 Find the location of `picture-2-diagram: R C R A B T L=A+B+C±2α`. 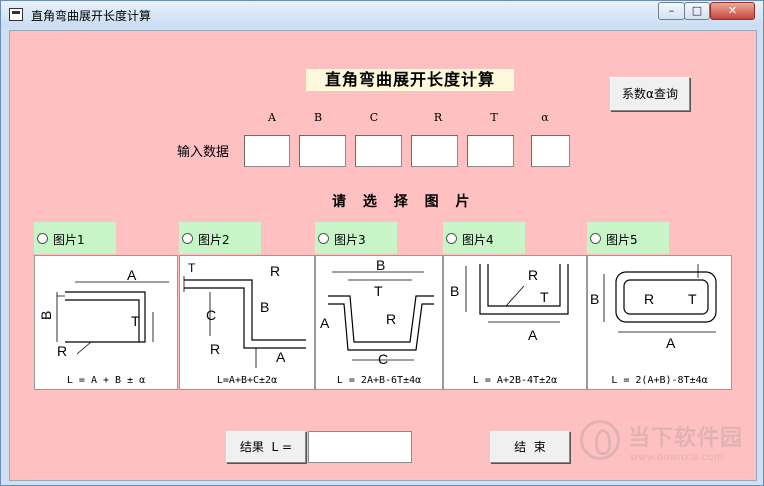

picture-2-diagram: R C R A B T L=A+B+C±2α is located at coordinates (247, 322).